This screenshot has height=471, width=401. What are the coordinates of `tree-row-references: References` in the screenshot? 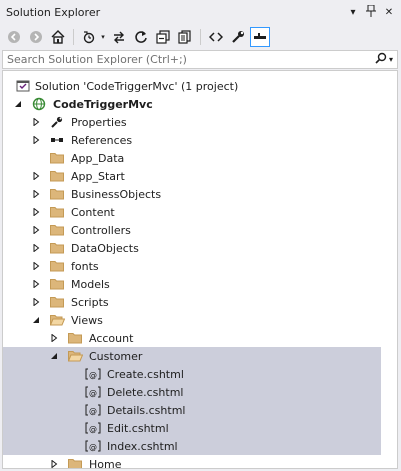 It's located at (192, 140).